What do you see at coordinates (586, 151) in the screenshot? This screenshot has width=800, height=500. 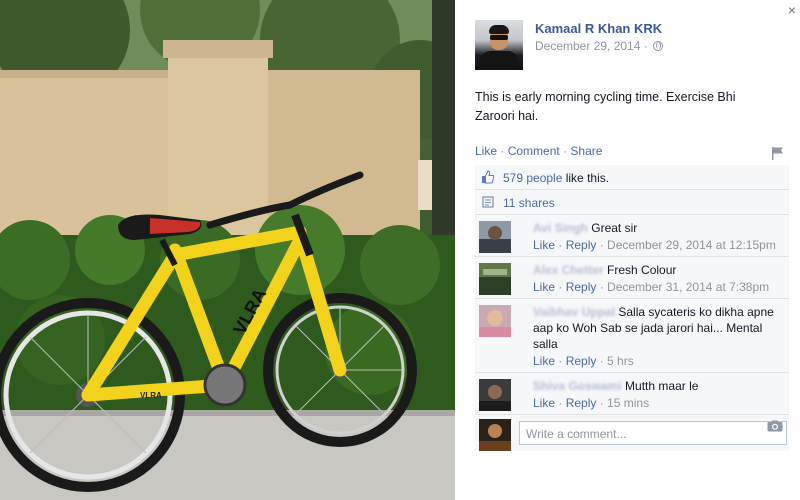 I see `share-link: Share` at bounding box center [586, 151].